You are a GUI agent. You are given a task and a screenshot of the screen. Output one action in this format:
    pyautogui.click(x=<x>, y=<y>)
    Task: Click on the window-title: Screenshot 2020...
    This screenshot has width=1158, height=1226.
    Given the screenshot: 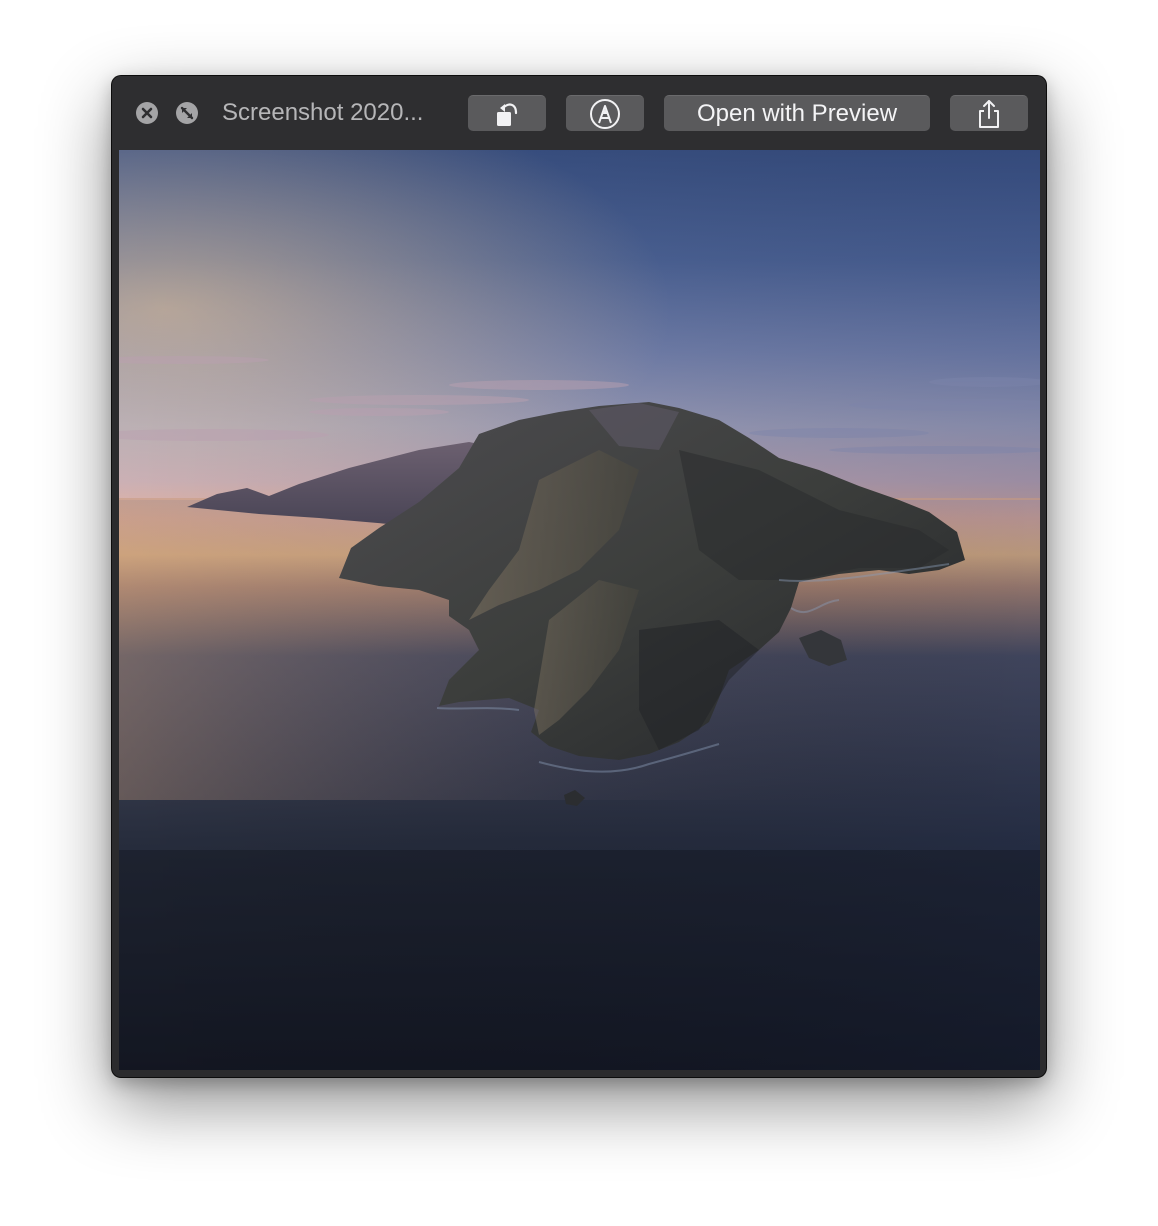 What is the action you would take?
    pyautogui.click(x=323, y=112)
    